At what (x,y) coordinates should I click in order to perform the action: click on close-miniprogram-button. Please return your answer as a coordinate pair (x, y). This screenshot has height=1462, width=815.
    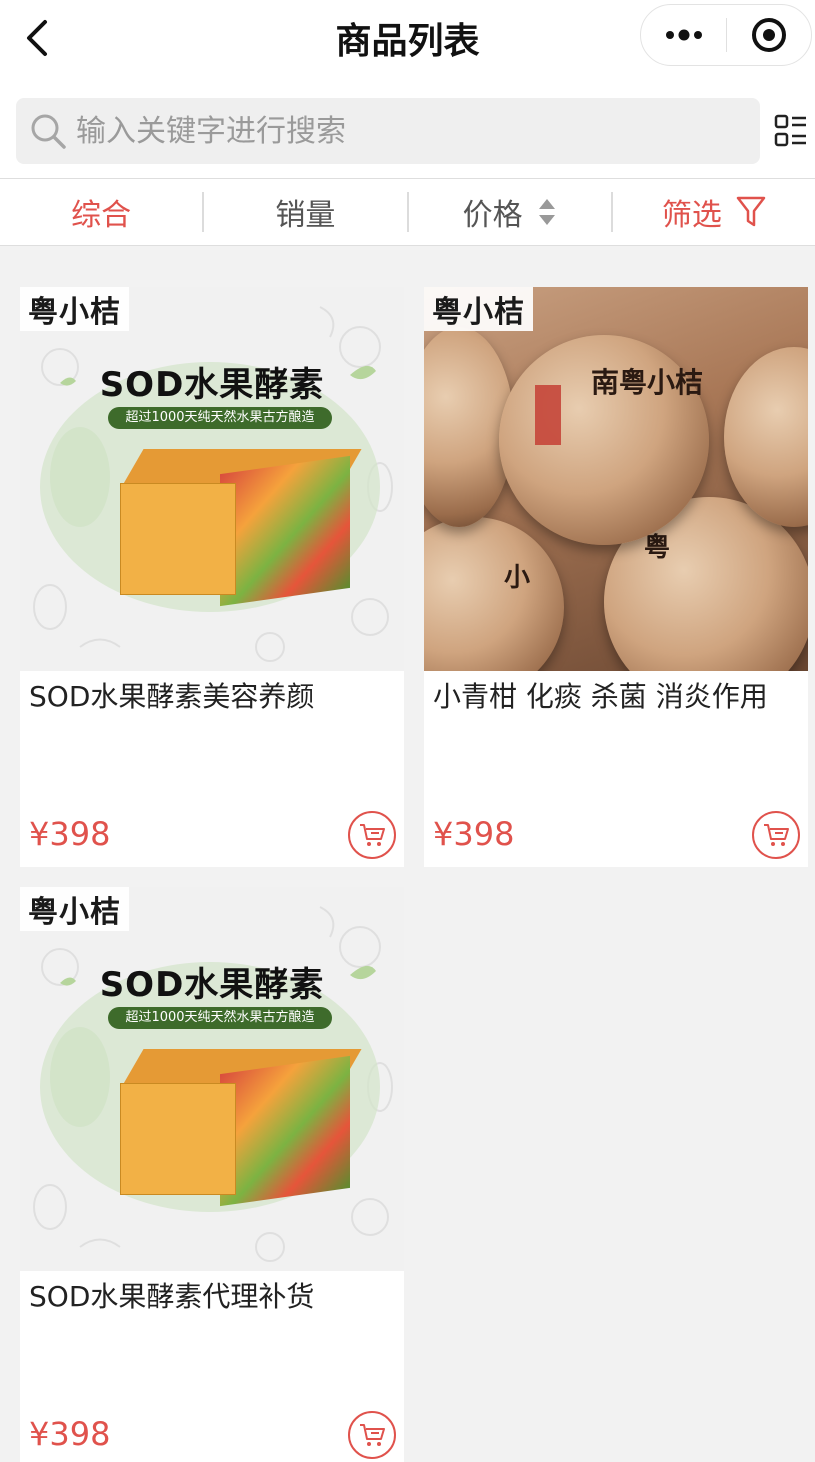
    Looking at the image, I should click on (769, 35).